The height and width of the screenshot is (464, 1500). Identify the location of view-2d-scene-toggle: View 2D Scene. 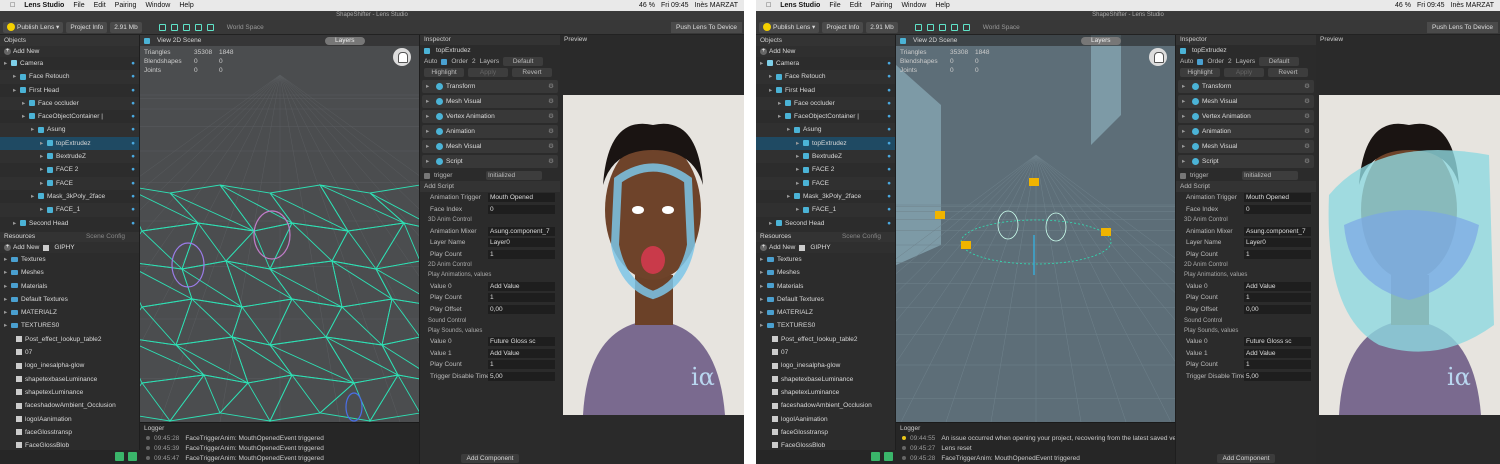
(179, 40).